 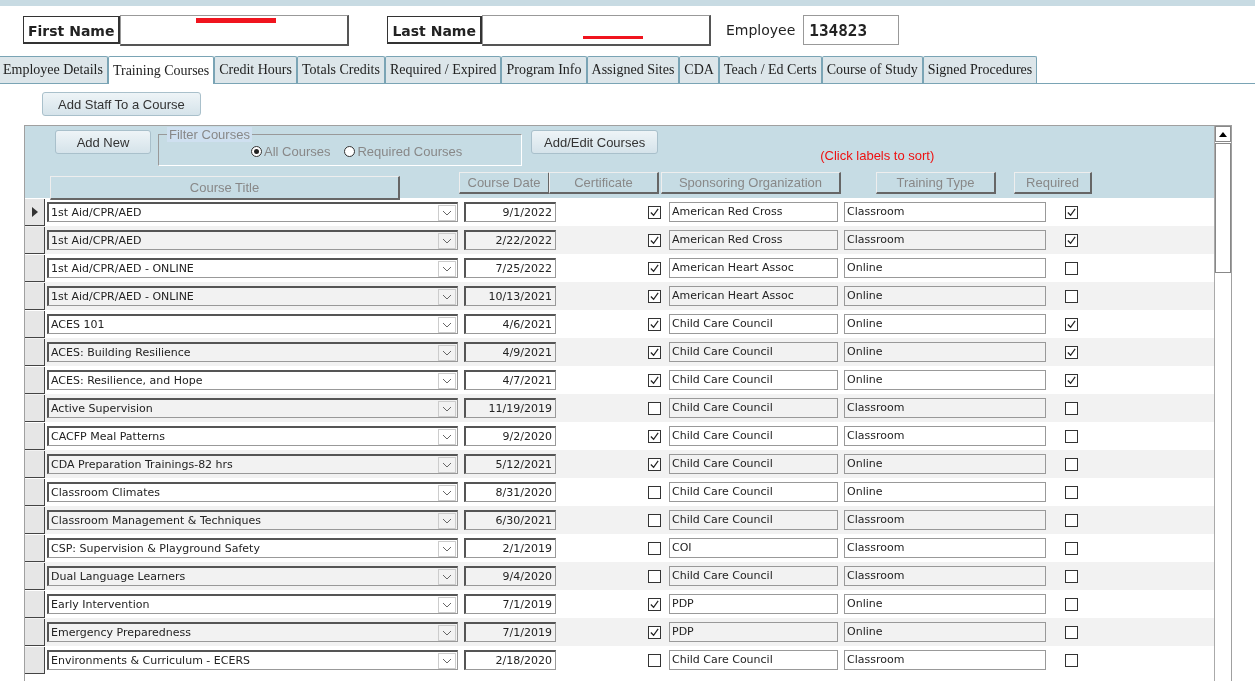 What do you see at coordinates (510, 464) in the screenshot?
I see `course-date-field: 5/12/2021` at bounding box center [510, 464].